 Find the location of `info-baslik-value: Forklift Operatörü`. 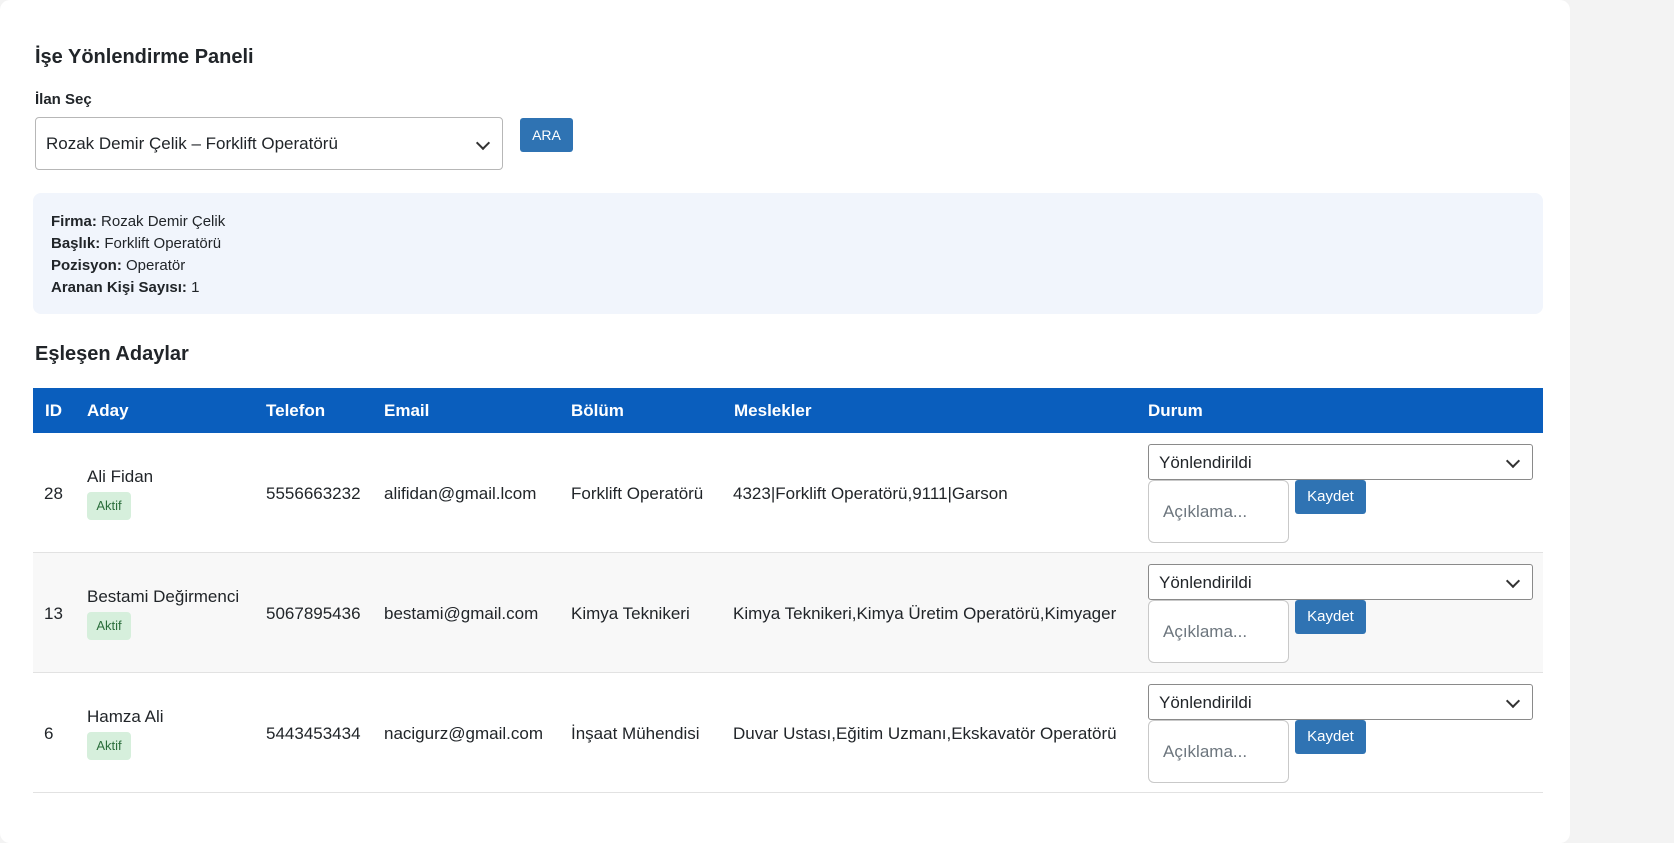

info-baslik-value: Forklift Operatörü is located at coordinates (163, 243).